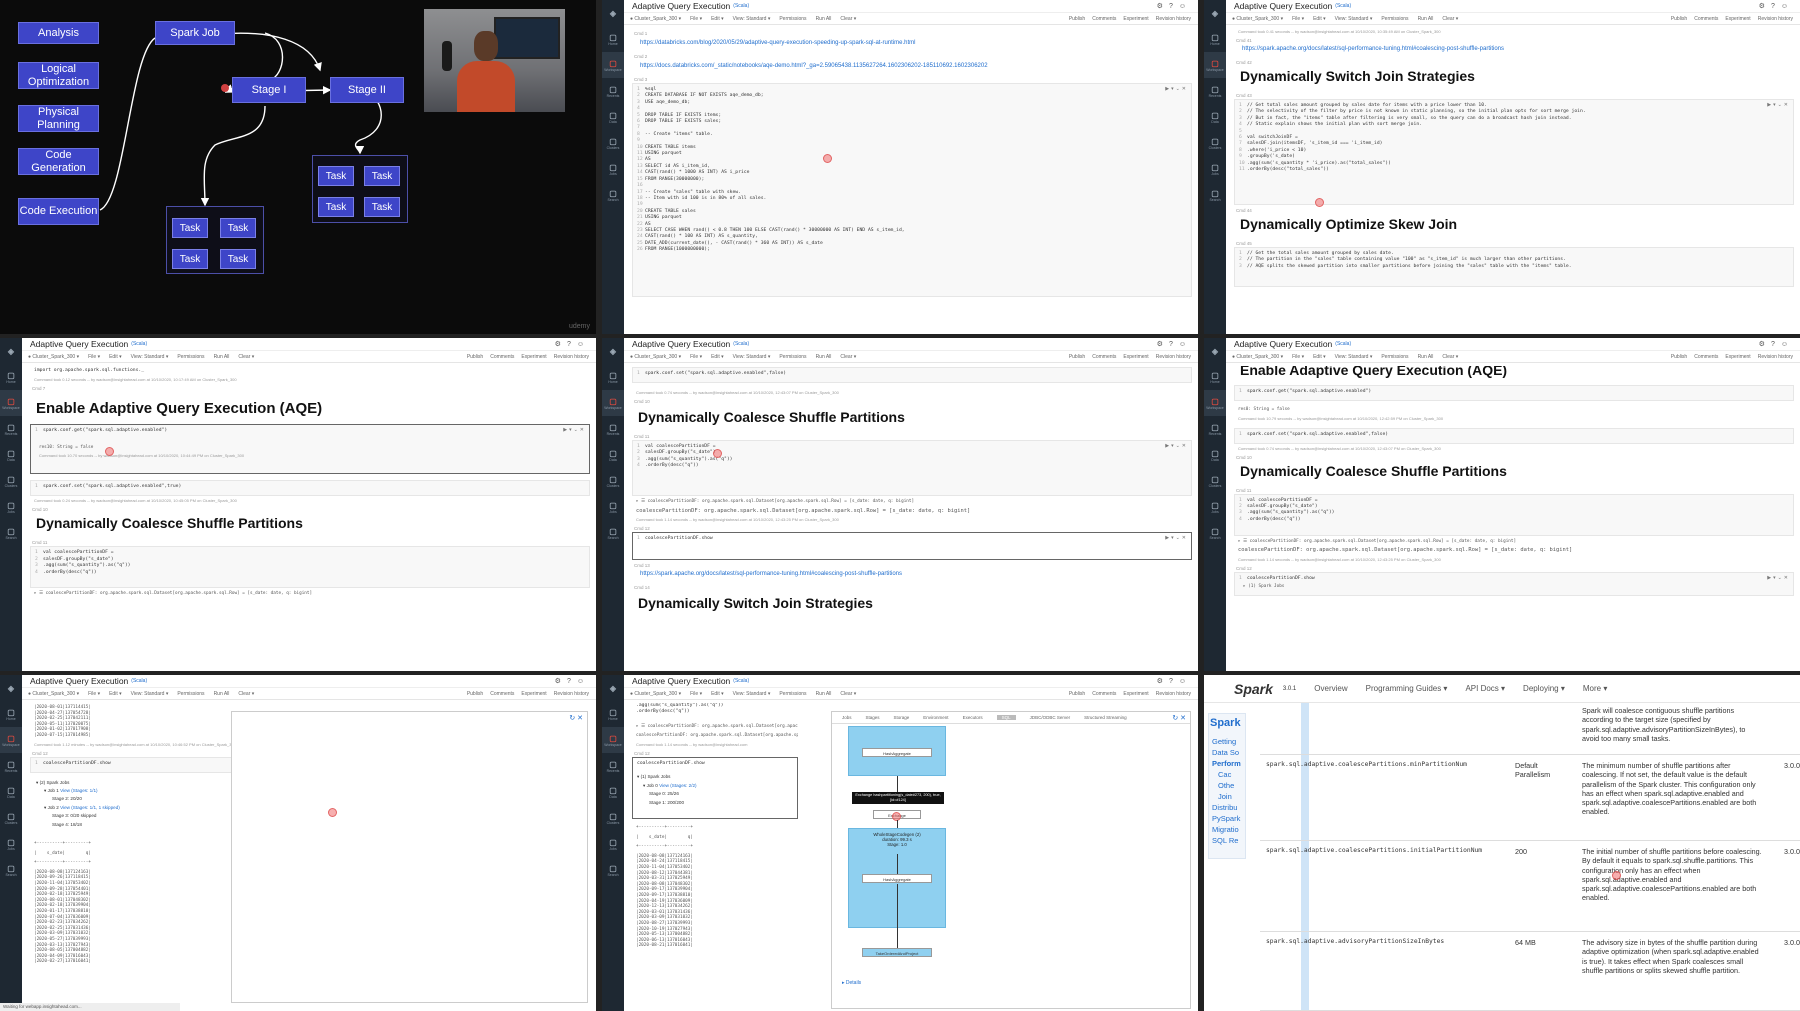 The image size is (1800, 1011). What do you see at coordinates (1514, 587) in the screenshot?
I see `spark-jobs-toggle: ▸ (1) Spark Jobs` at bounding box center [1514, 587].